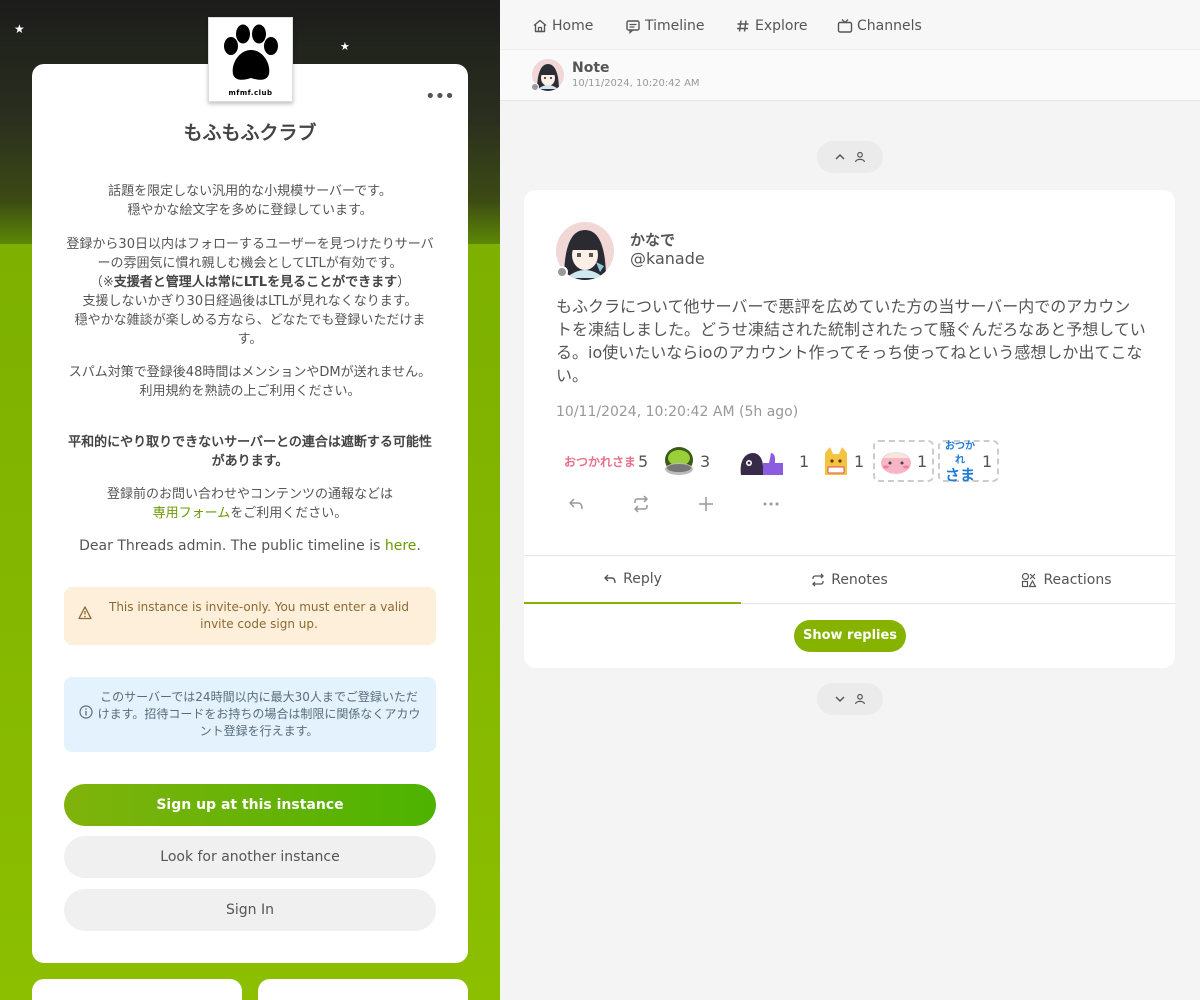  I want to click on description-line: 専用フォームをご利用ください。, so click(250, 513).